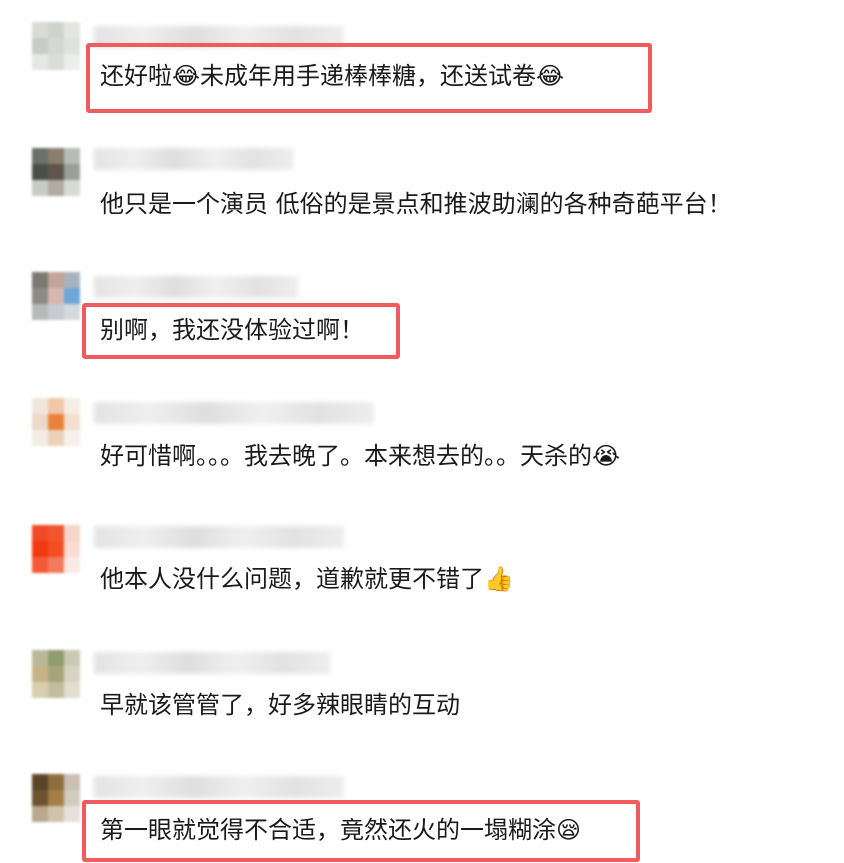 This screenshot has width=844, height=863. What do you see at coordinates (341, 830) in the screenshot?
I see `comment-text: 第一眼就觉得不合适，竟然还火的一塌糊涂😪` at bounding box center [341, 830].